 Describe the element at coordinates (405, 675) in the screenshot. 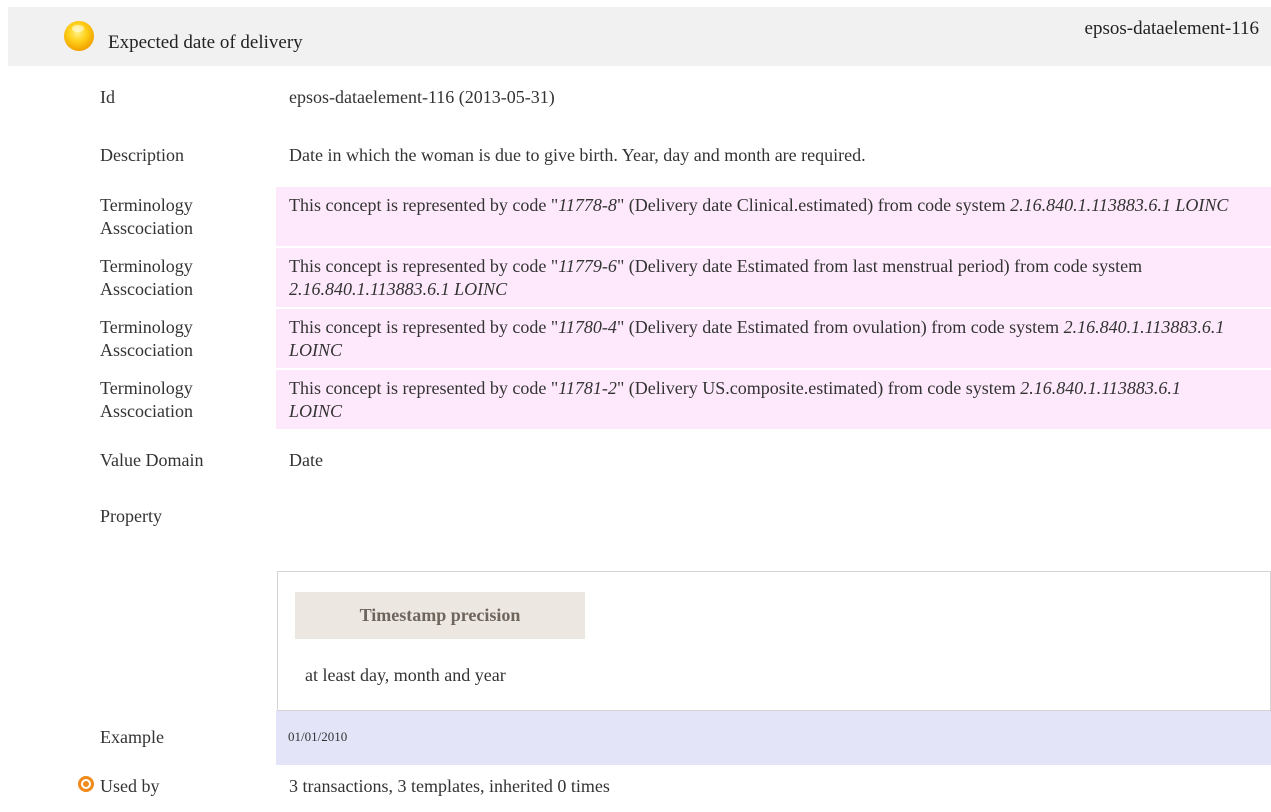

I see `property-value: at least day, month and year` at that location.